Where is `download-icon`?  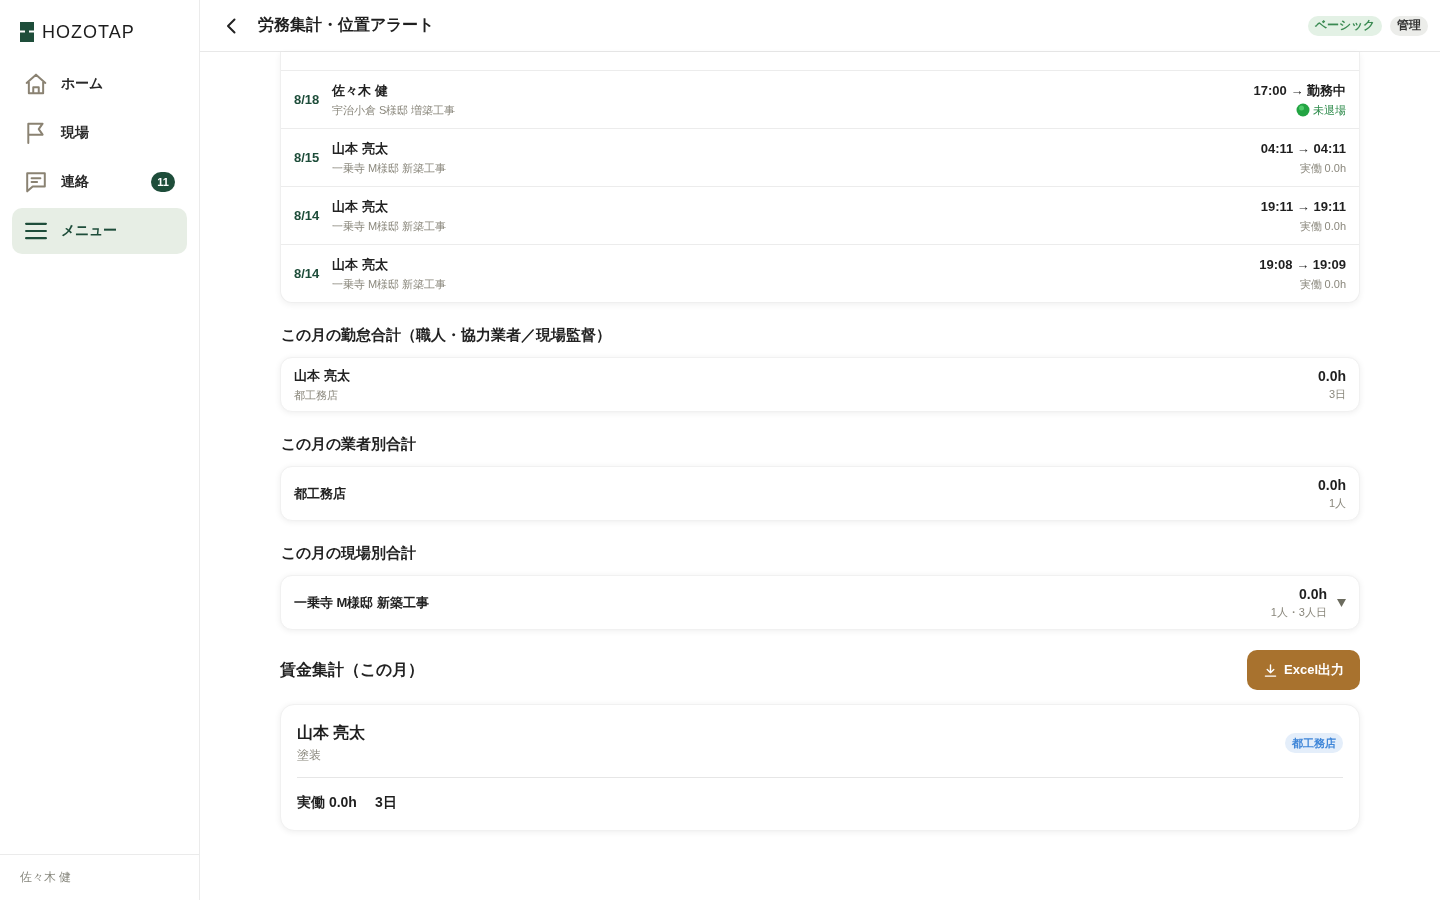
download-icon is located at coordinates (1270, 670).